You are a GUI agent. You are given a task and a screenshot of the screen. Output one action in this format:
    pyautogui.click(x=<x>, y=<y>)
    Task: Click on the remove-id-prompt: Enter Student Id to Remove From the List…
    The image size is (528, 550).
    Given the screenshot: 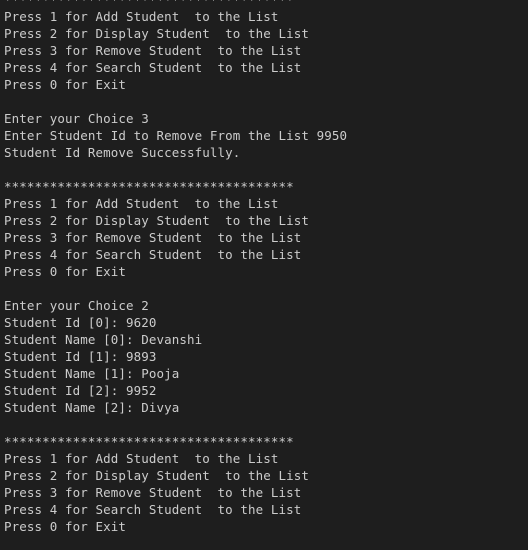 What is the action you would take?
    pyautogui.click(x=176, y=135)
    